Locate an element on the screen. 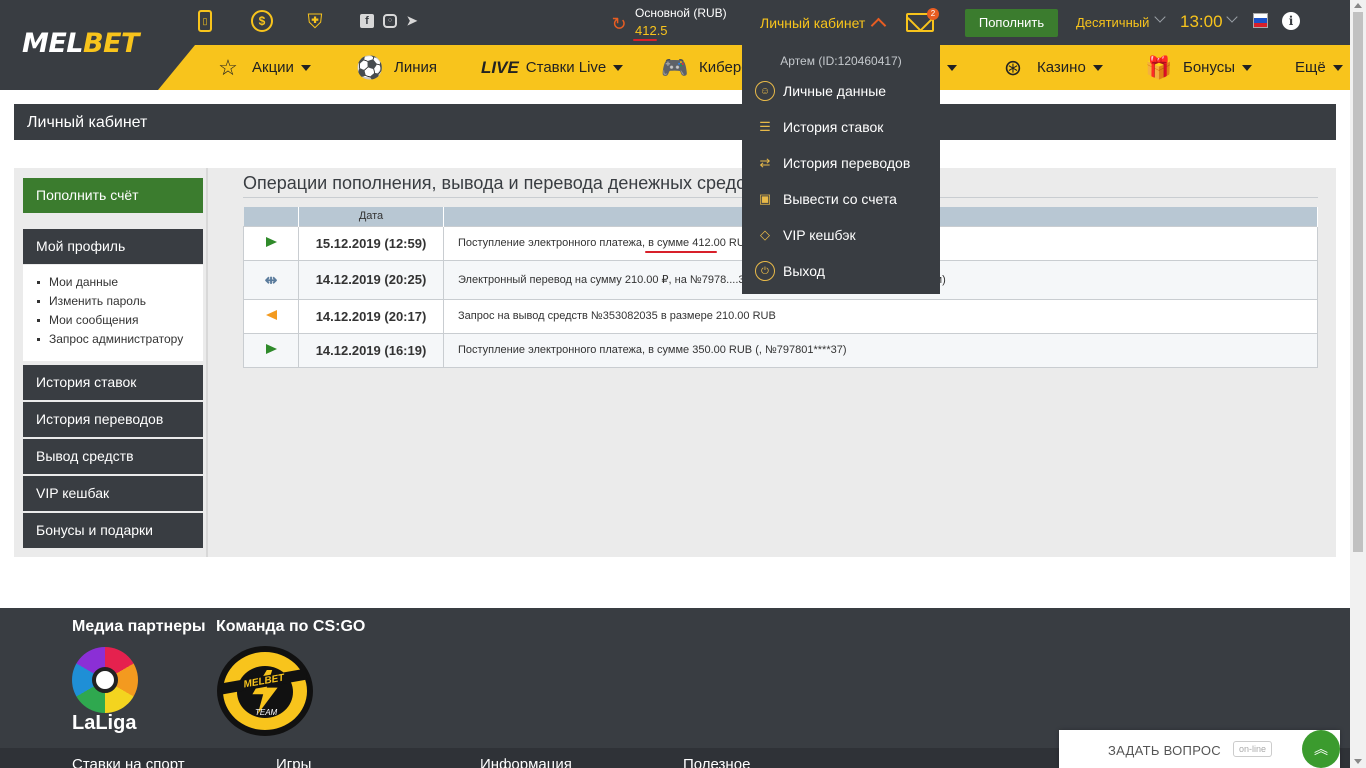 The height and width of the screenshot is (768, 1366). dropdown-item-label: История ставок is located at coordinates (833, 127).